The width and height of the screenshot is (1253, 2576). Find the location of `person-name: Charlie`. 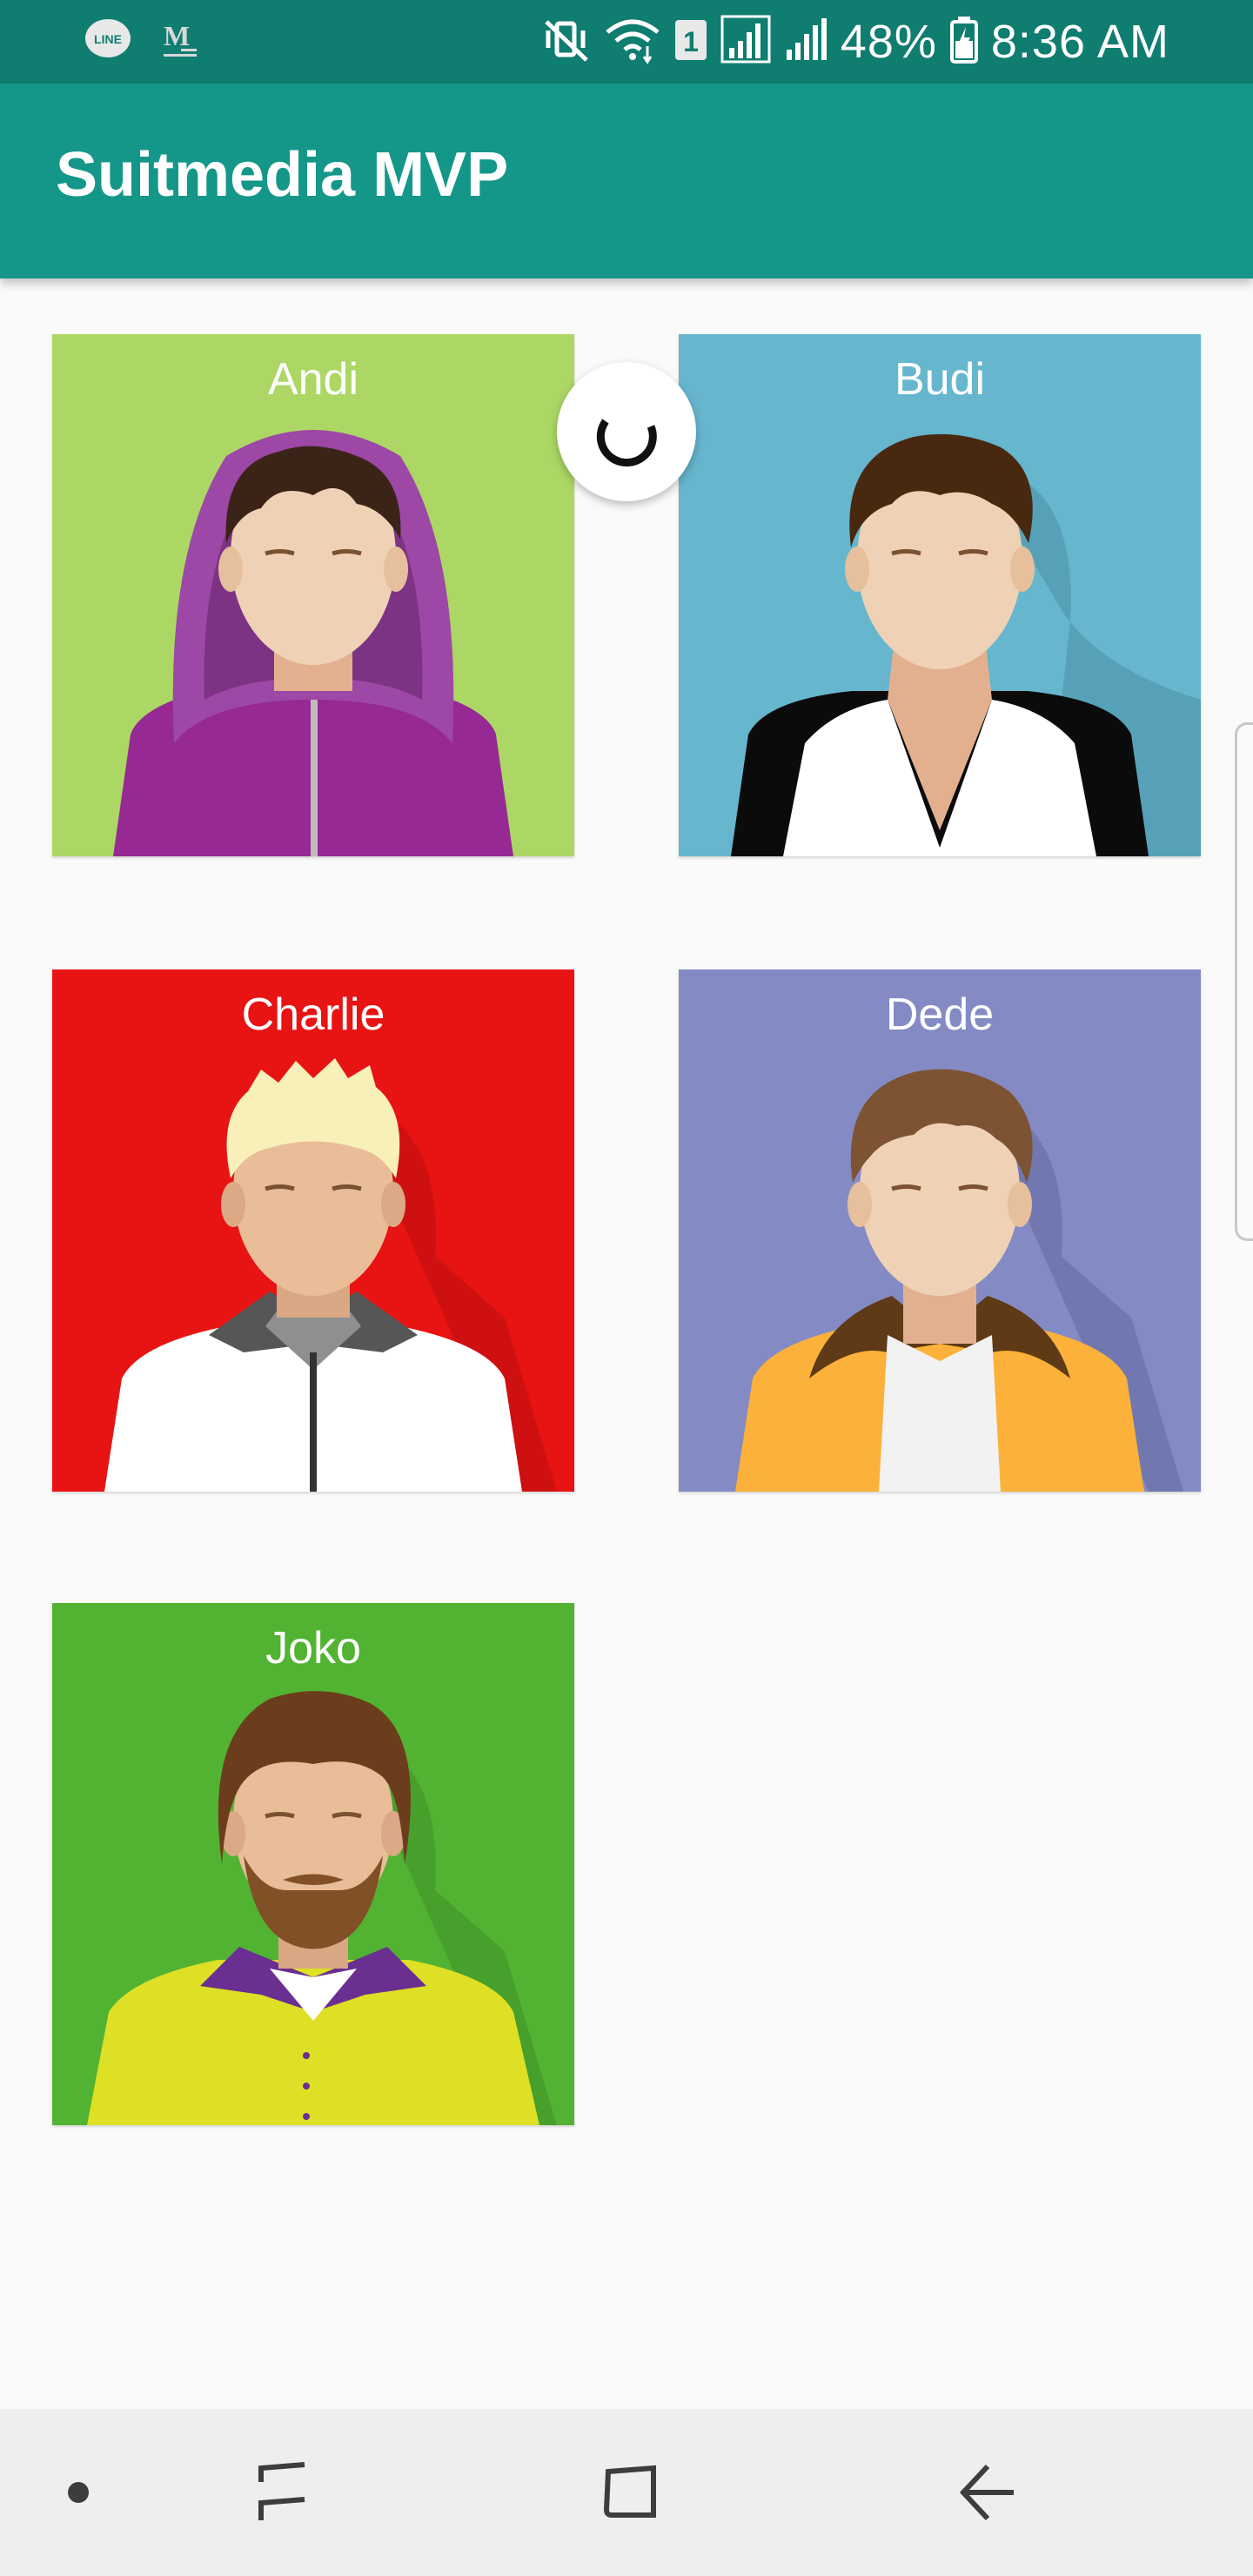

person-name: Charlie is located at coordinates (313, 1015).